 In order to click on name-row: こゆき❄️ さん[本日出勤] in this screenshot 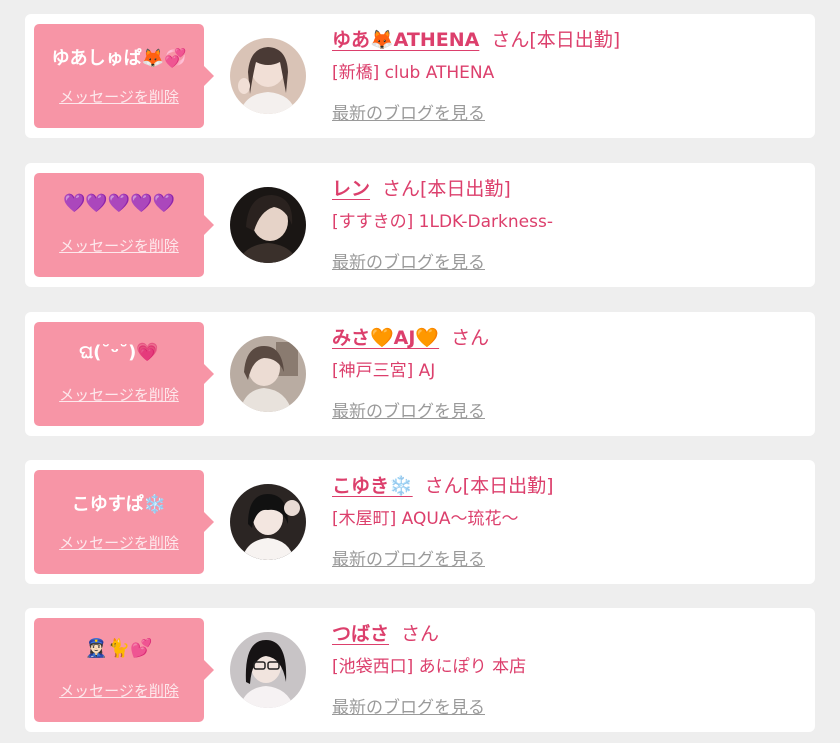, I will do `click(443, 486)`.